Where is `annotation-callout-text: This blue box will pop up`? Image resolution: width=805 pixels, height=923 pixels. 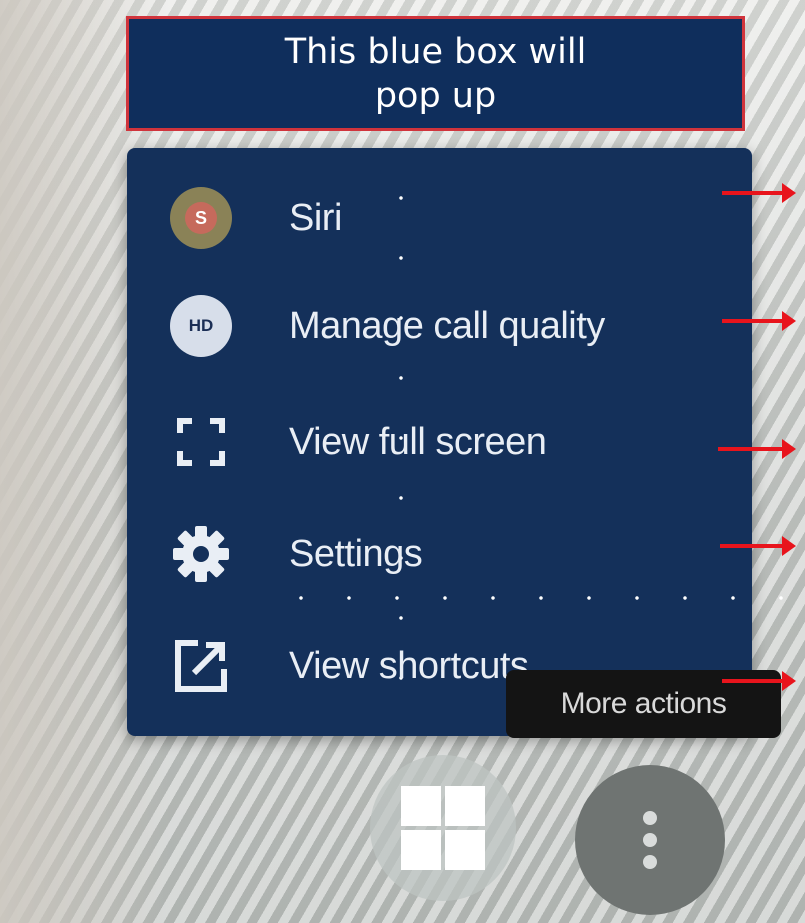
annotation-callout-text: This blue box will pop up is located at coordinates (435, 73).